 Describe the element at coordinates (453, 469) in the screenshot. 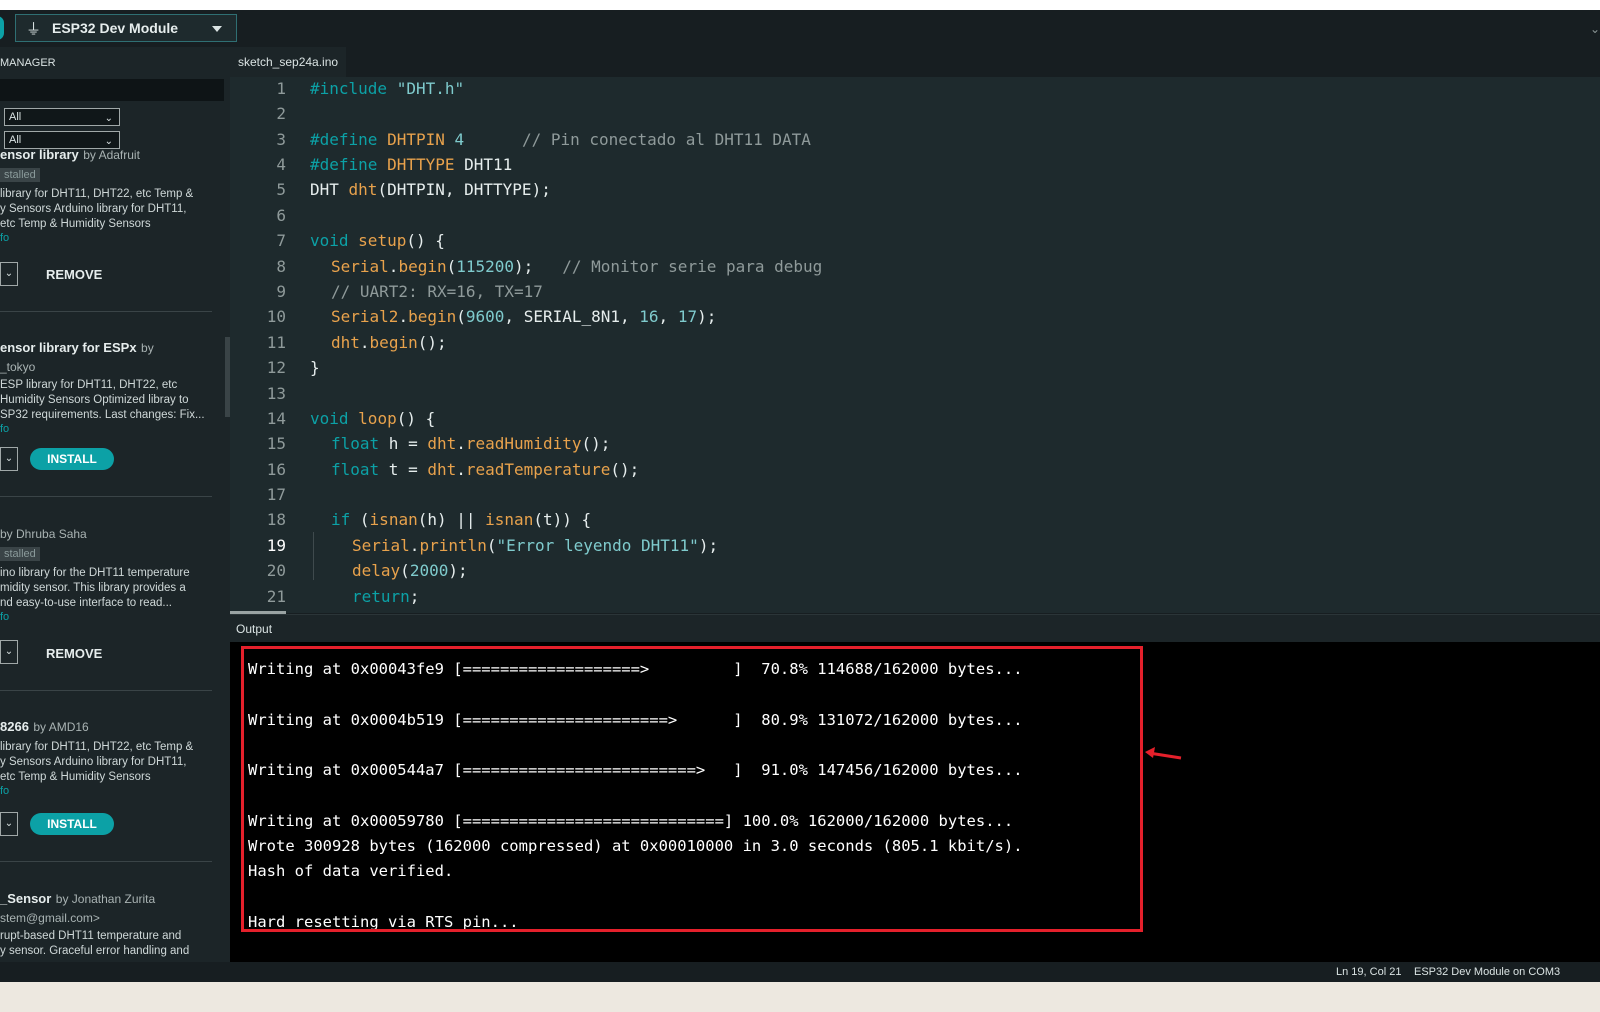

I see `code-line: 16 float t = dht.readTemperature();` at that location.